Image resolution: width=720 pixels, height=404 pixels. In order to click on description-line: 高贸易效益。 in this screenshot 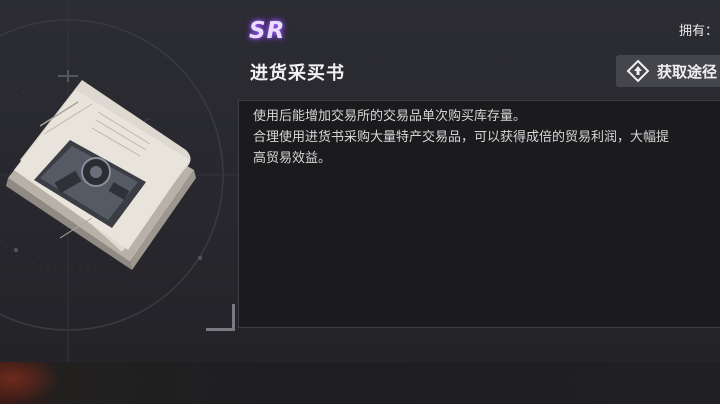, I will do `click(292, 158)`.